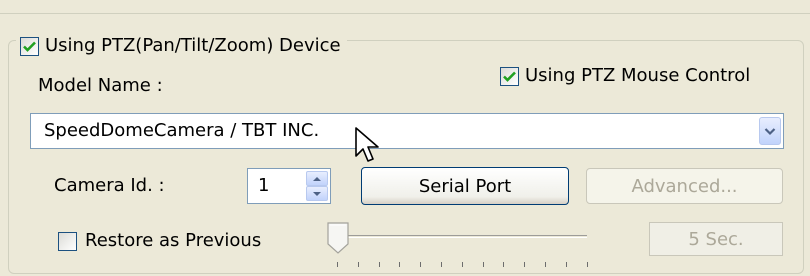  I want to click on camera-id-up-button, so click(317, 178).